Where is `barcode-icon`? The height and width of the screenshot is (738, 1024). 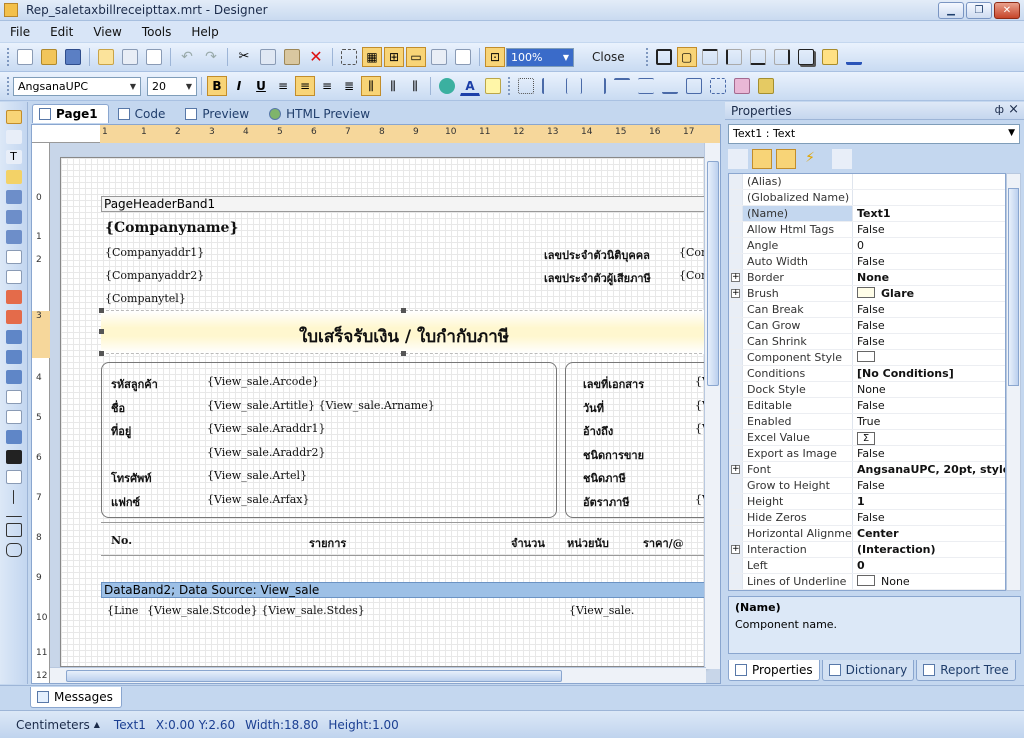 barcode-icon is located at coordinates (13, 457).